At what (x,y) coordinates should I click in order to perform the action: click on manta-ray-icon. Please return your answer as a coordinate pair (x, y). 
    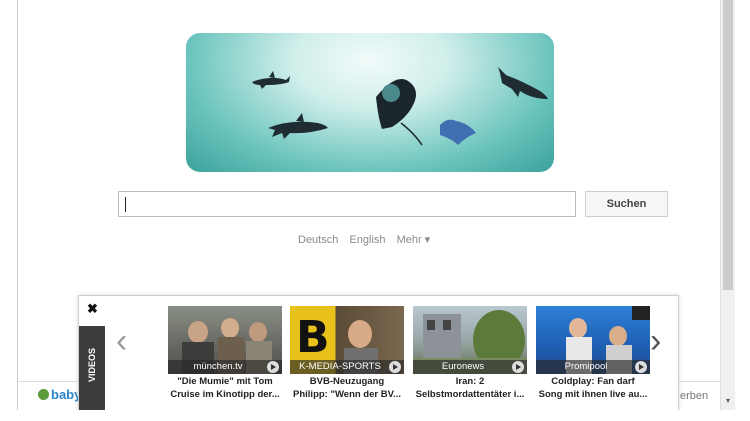
    Looking at the image, I should click on (399, 112).